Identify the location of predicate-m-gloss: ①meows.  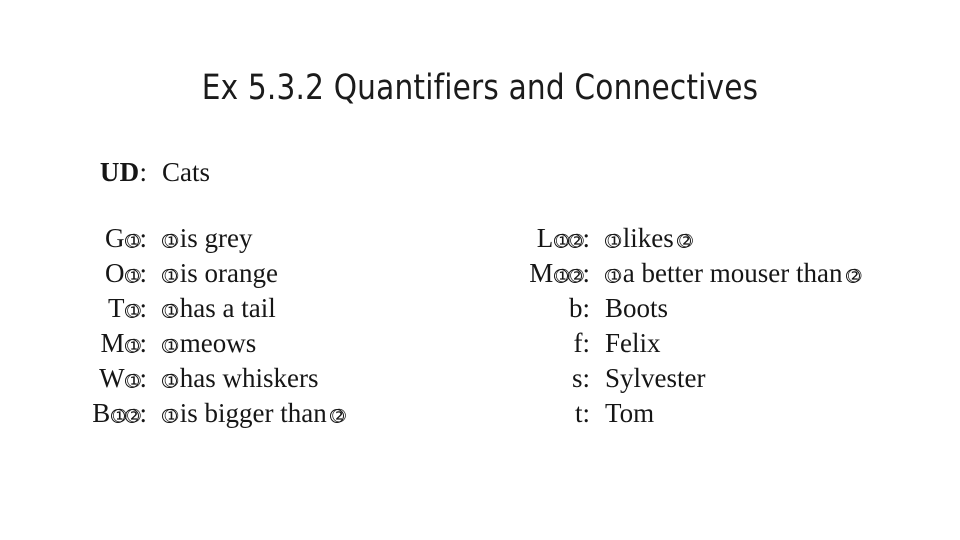
(201, 343).